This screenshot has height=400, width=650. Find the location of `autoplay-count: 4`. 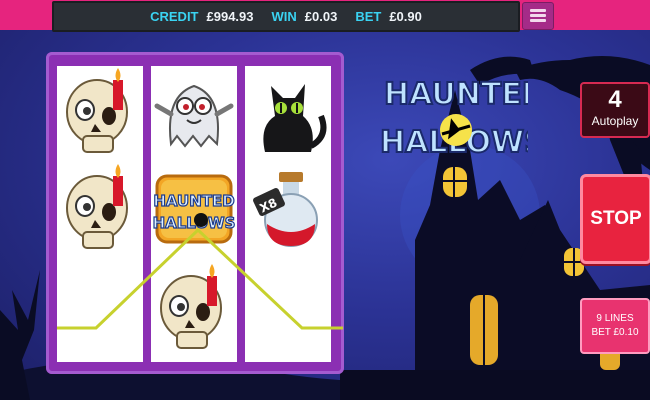

autoplay-count: 4 is located at coordinates (615, 99).